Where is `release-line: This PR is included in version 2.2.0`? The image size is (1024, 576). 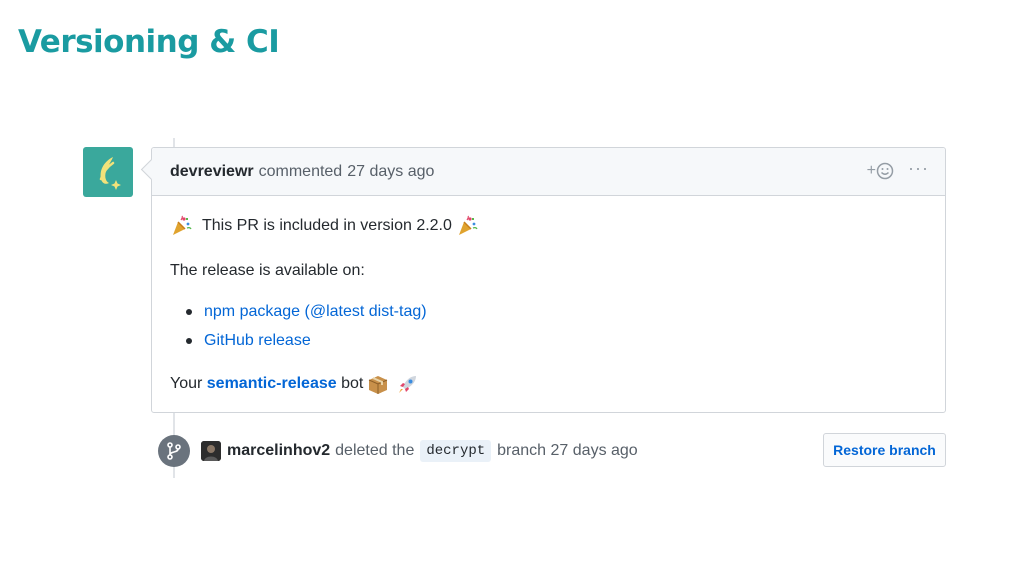
release-line: This PR is included in version 2.2.0 is located at coordinates (326, 226).